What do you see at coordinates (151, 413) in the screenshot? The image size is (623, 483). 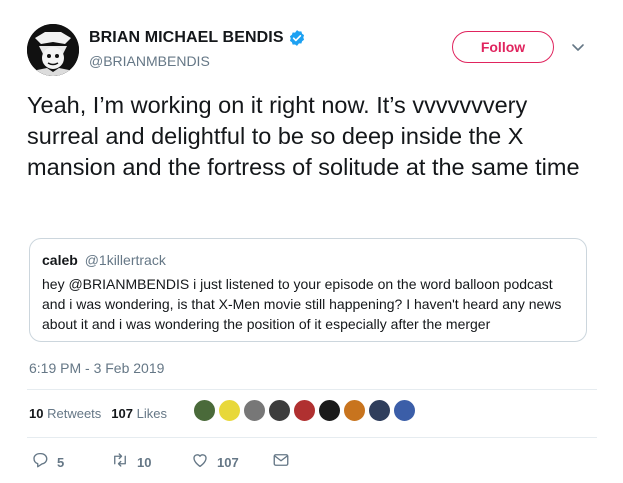 I see `likes-label: Likes` at bounding box center [151, 413].